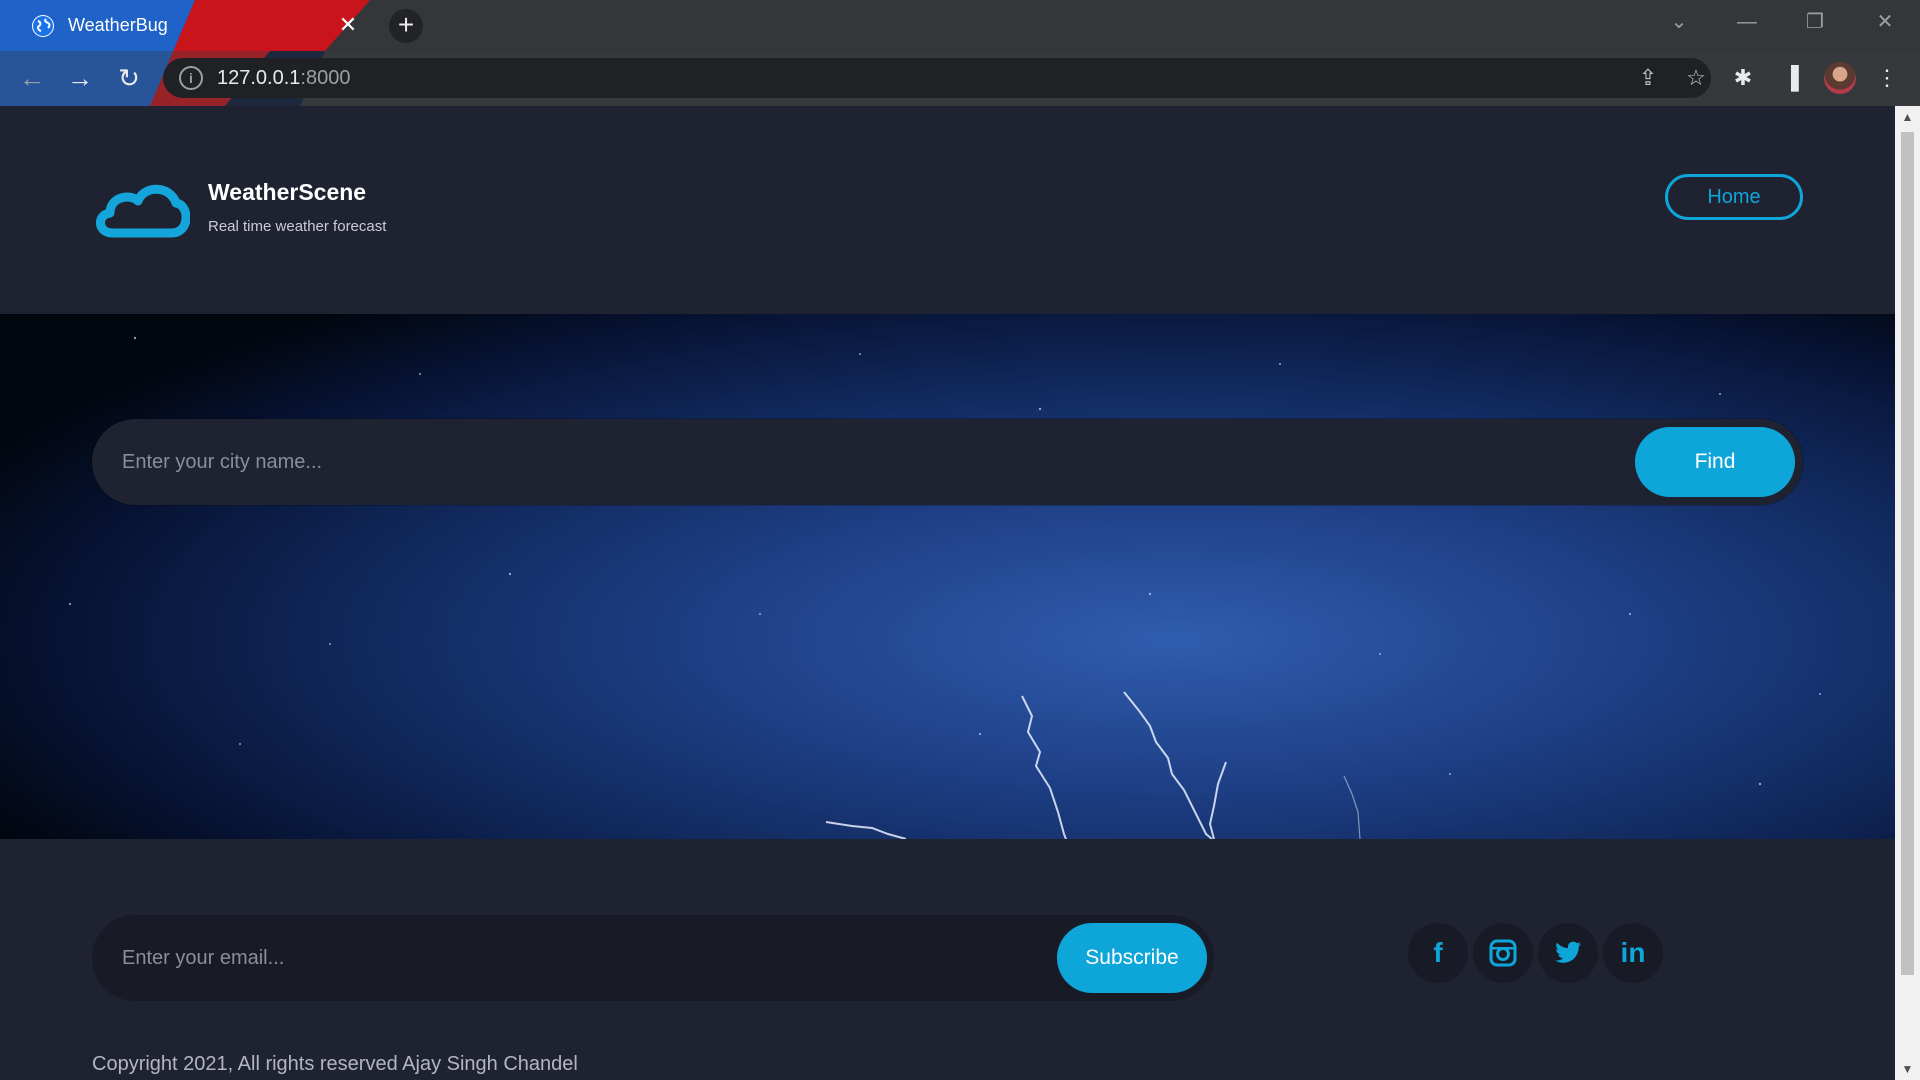 Image resolution: width=1920 pixels, height=1080 pixels. I want to click on url-text: 127.0.0.1:8000, so click(283, 78).